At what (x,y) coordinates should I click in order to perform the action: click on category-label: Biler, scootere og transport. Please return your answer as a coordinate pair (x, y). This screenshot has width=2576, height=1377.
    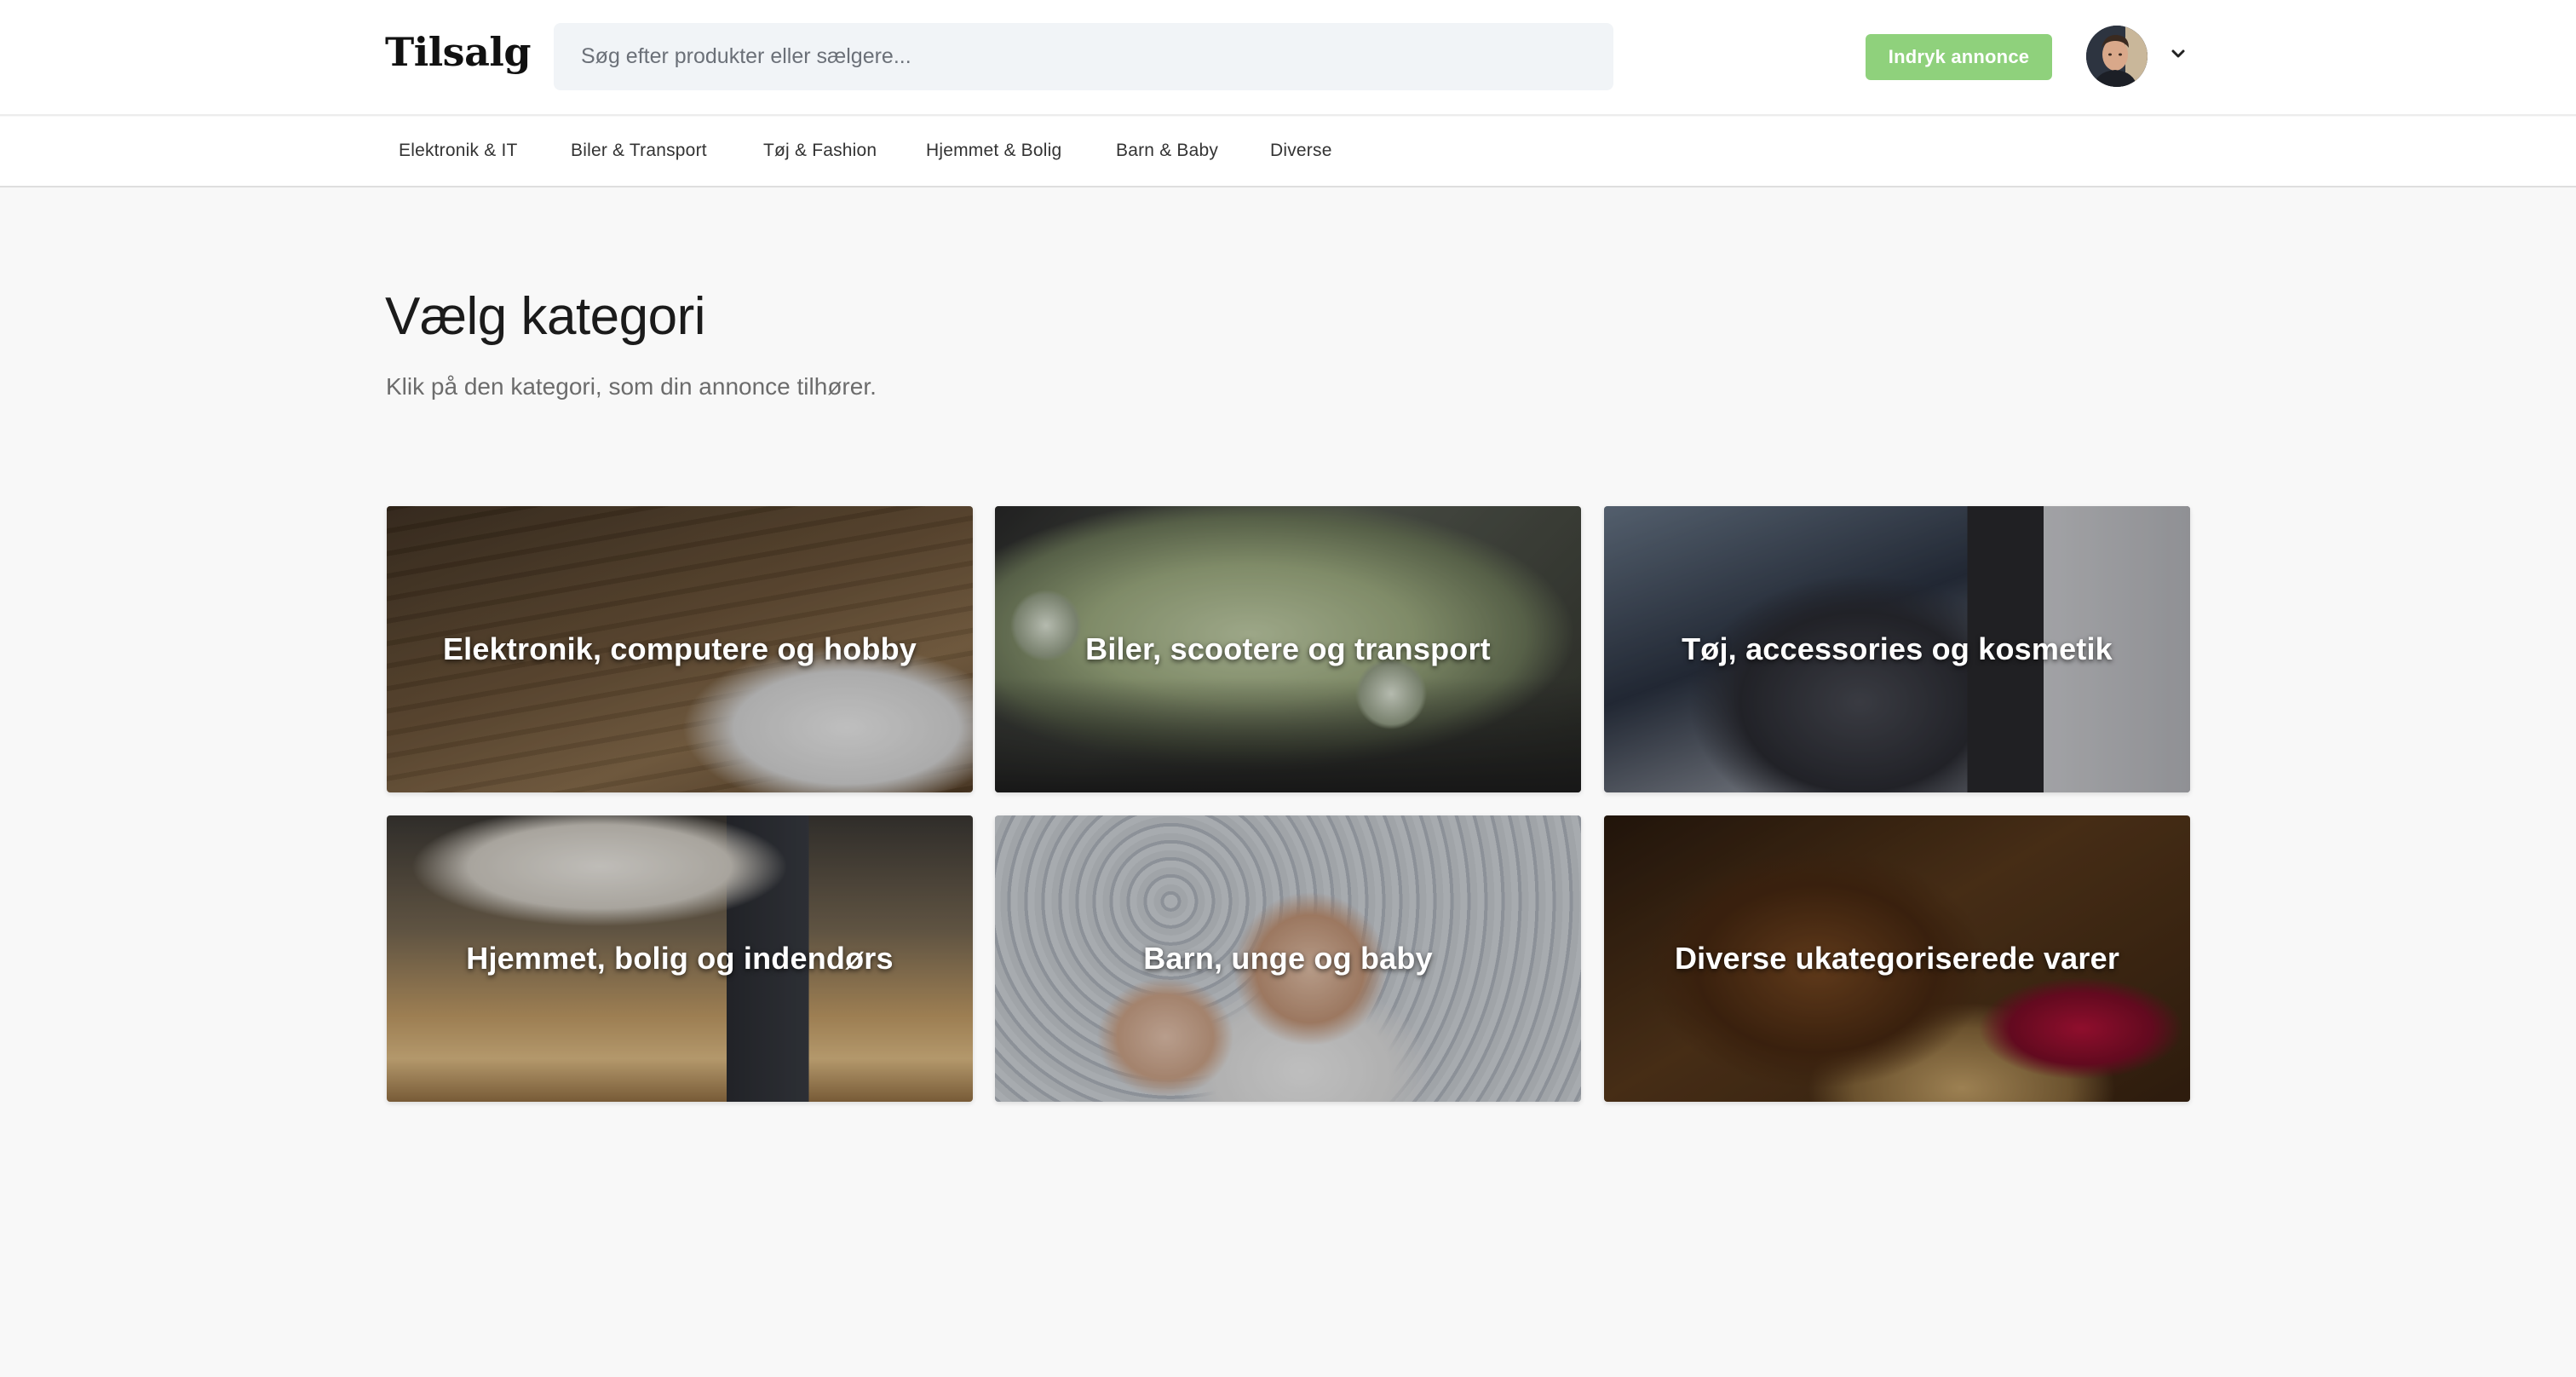
    Looking at the image, I should click on (1288, 648).